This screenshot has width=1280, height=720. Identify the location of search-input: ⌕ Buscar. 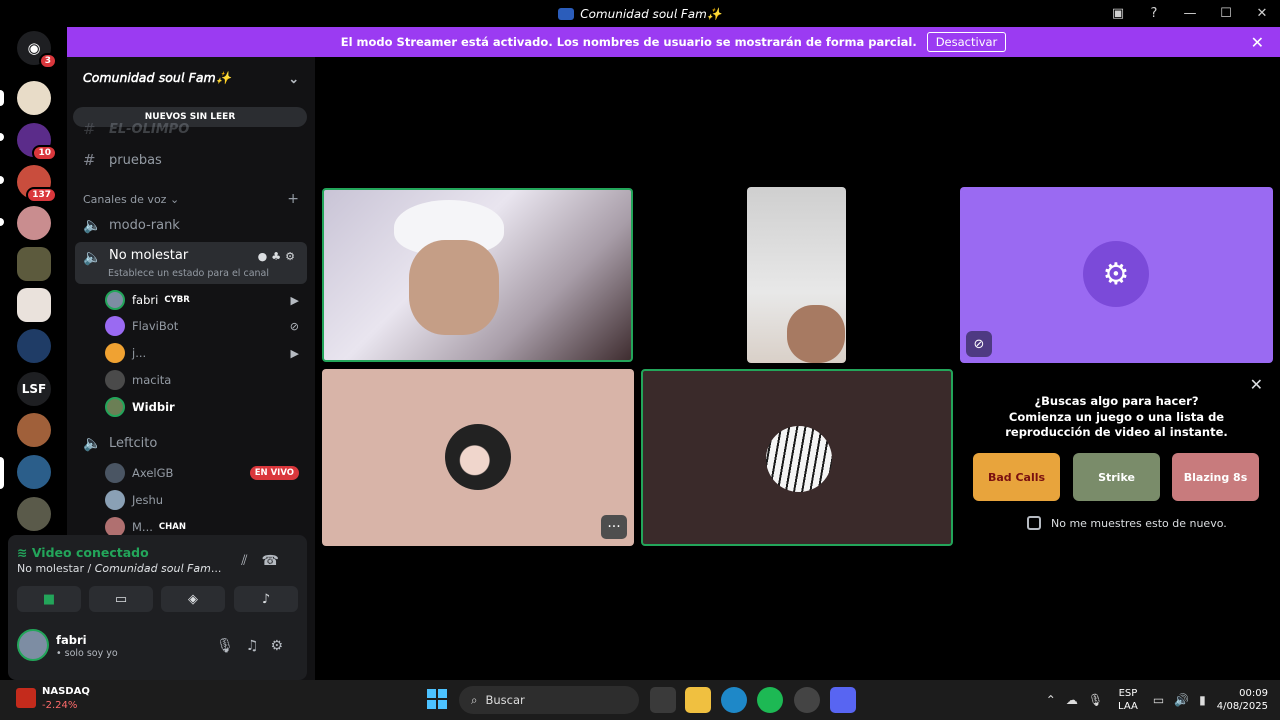
(549, 700).